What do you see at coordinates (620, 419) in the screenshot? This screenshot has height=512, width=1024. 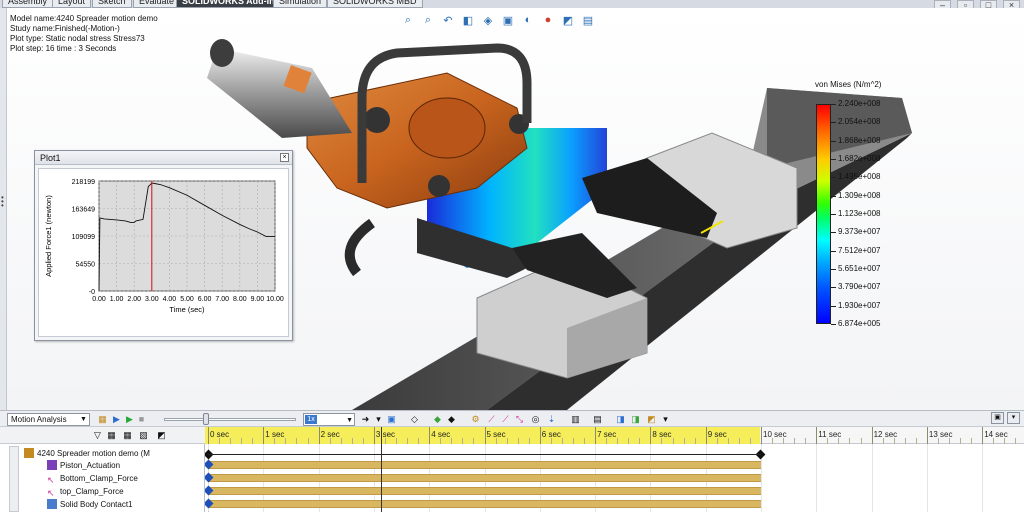 I see `simulation-setup-icon: ◨` at bounding box center [620, 419].